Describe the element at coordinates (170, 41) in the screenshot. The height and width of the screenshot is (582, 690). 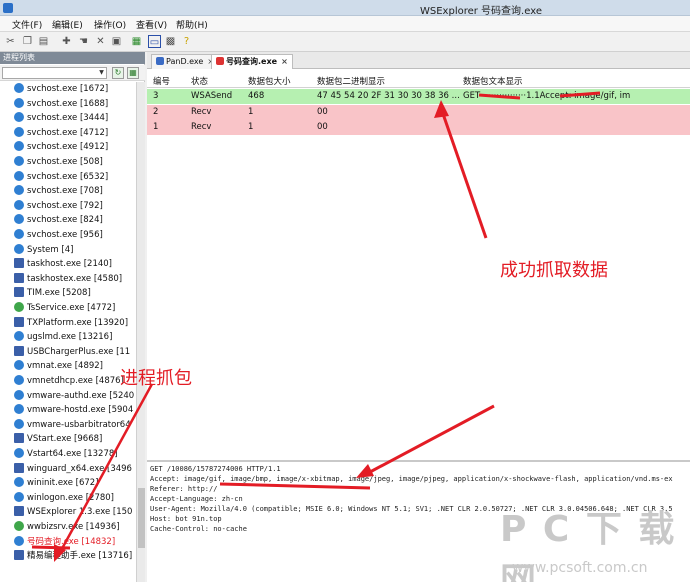
I see `settings-icon: ▩` at that location.